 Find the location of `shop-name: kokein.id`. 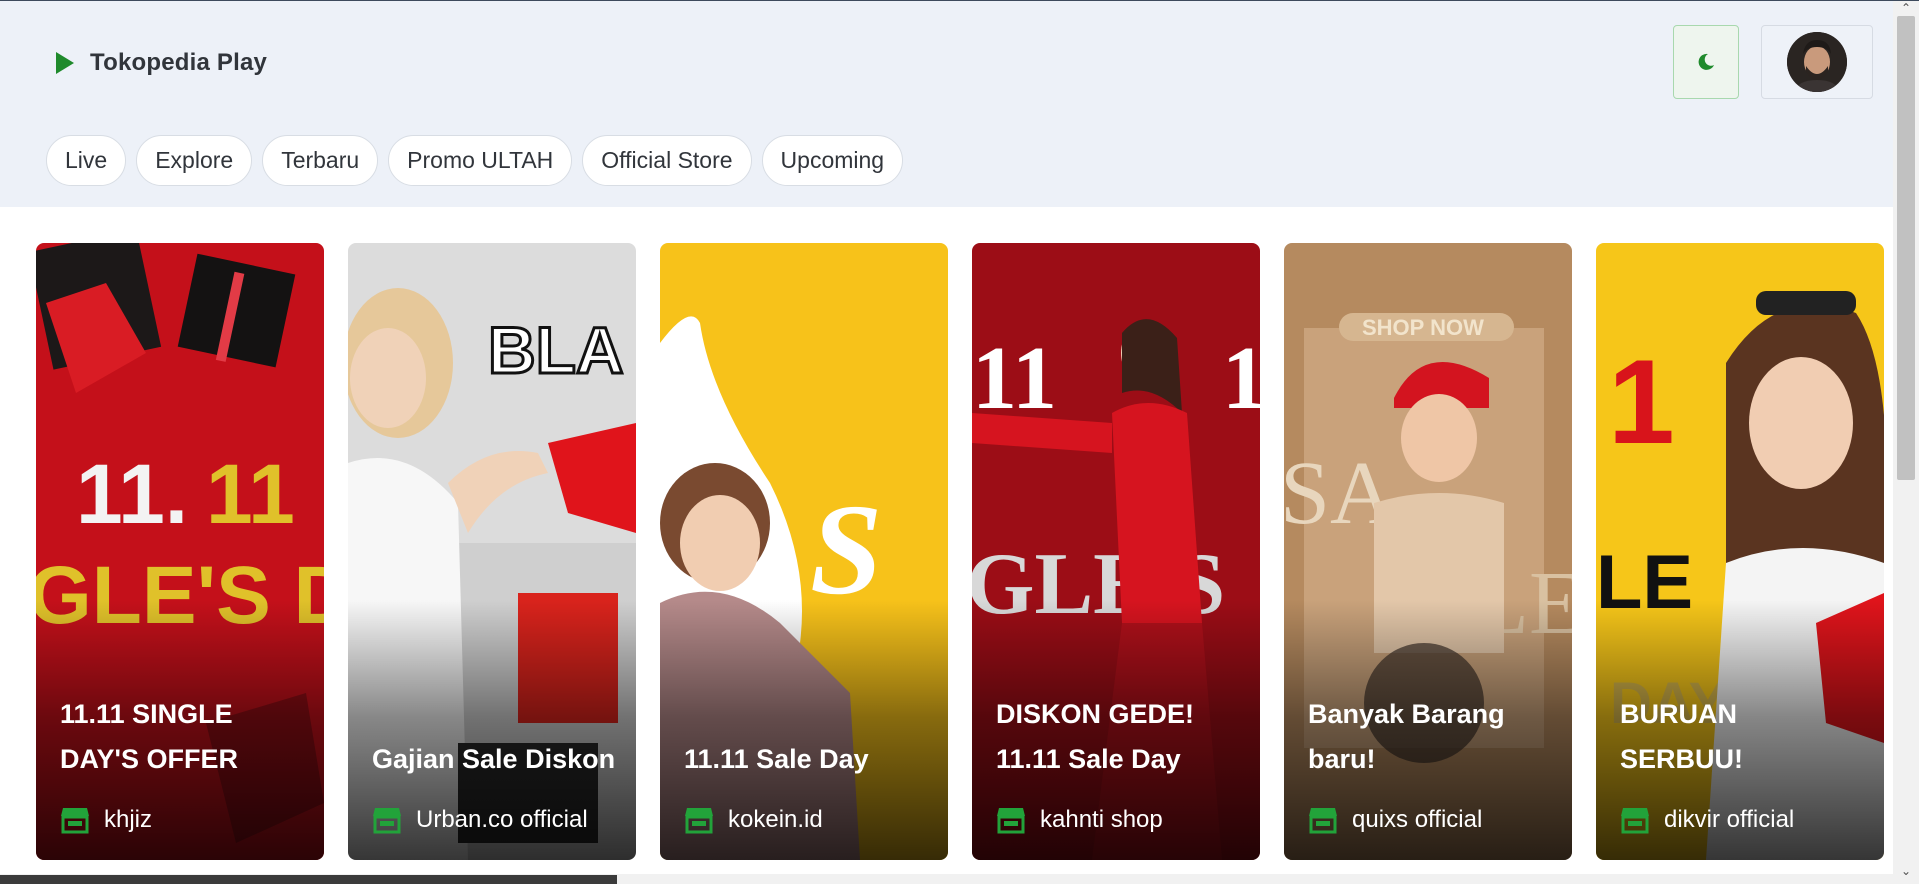

shop-name: kokein.id is located at coordinates (775, 819).